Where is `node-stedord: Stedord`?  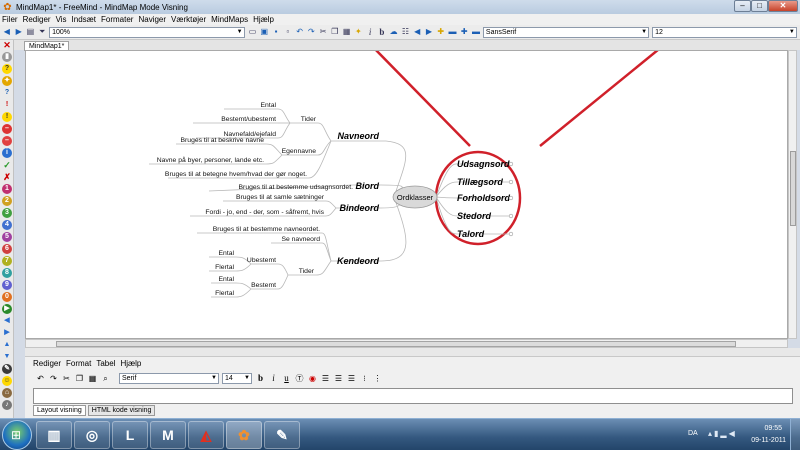 node-stedord: Stedord is located at coordinates (474, 216).